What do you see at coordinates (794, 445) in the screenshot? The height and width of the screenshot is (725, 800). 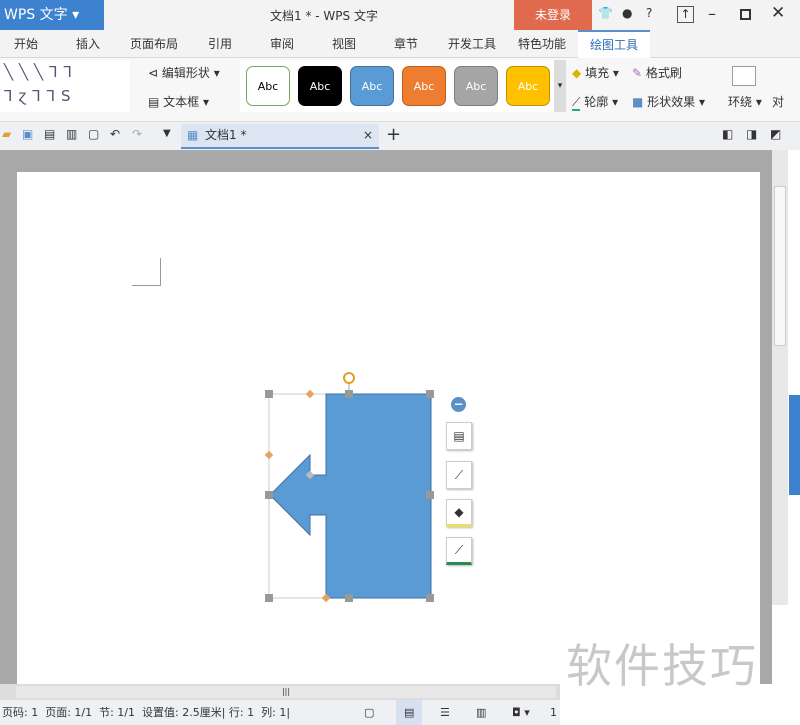 I see `side-panel-toggle` at bounding box center [794, 445].